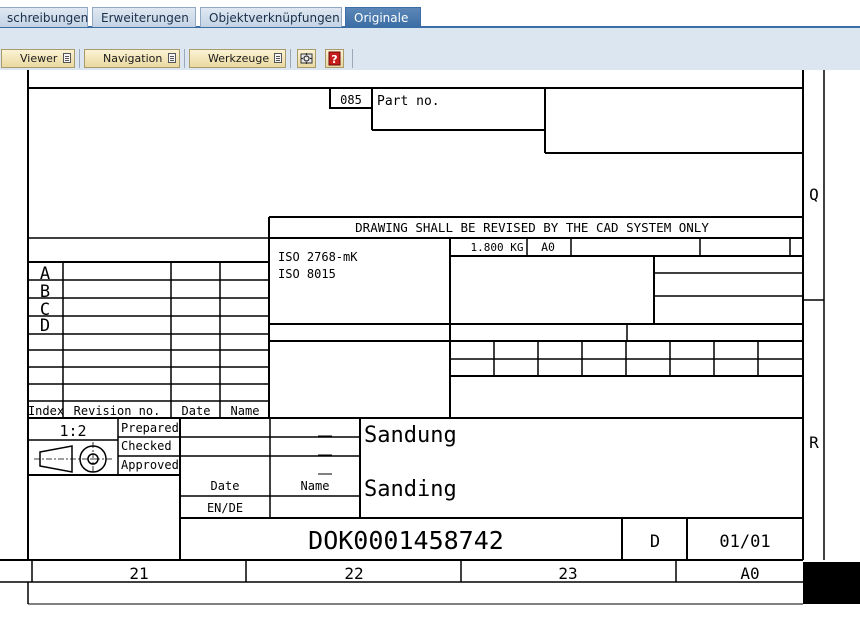 This screenshot has width=860, height=622. Describe the element at coordinates (144, 17) in the screenshot. I see `tab-erweiterungen: Erweiterungen` at that location.